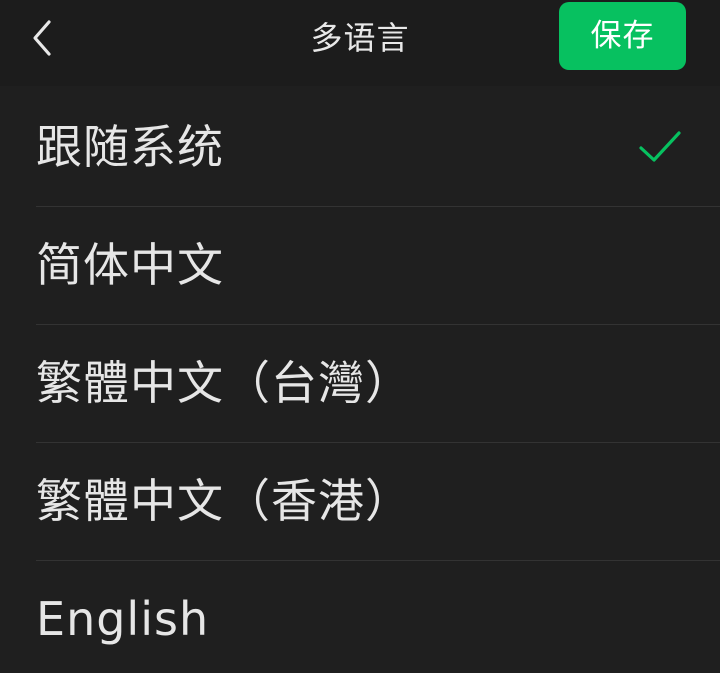 Image resolution: width=720 pixels, height=673 pixels. What do you see at coordinates (130, 147) in the screenshot?
I see `language-option-label: 跟随系统` at bounding box center [130, 147].